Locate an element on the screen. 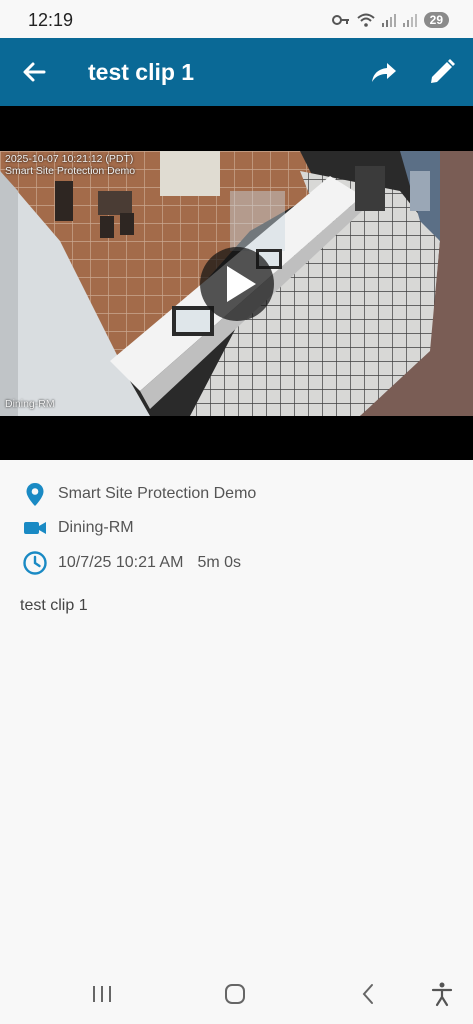  status-bar: 12:19 29 is located at coordinates (236, 19).